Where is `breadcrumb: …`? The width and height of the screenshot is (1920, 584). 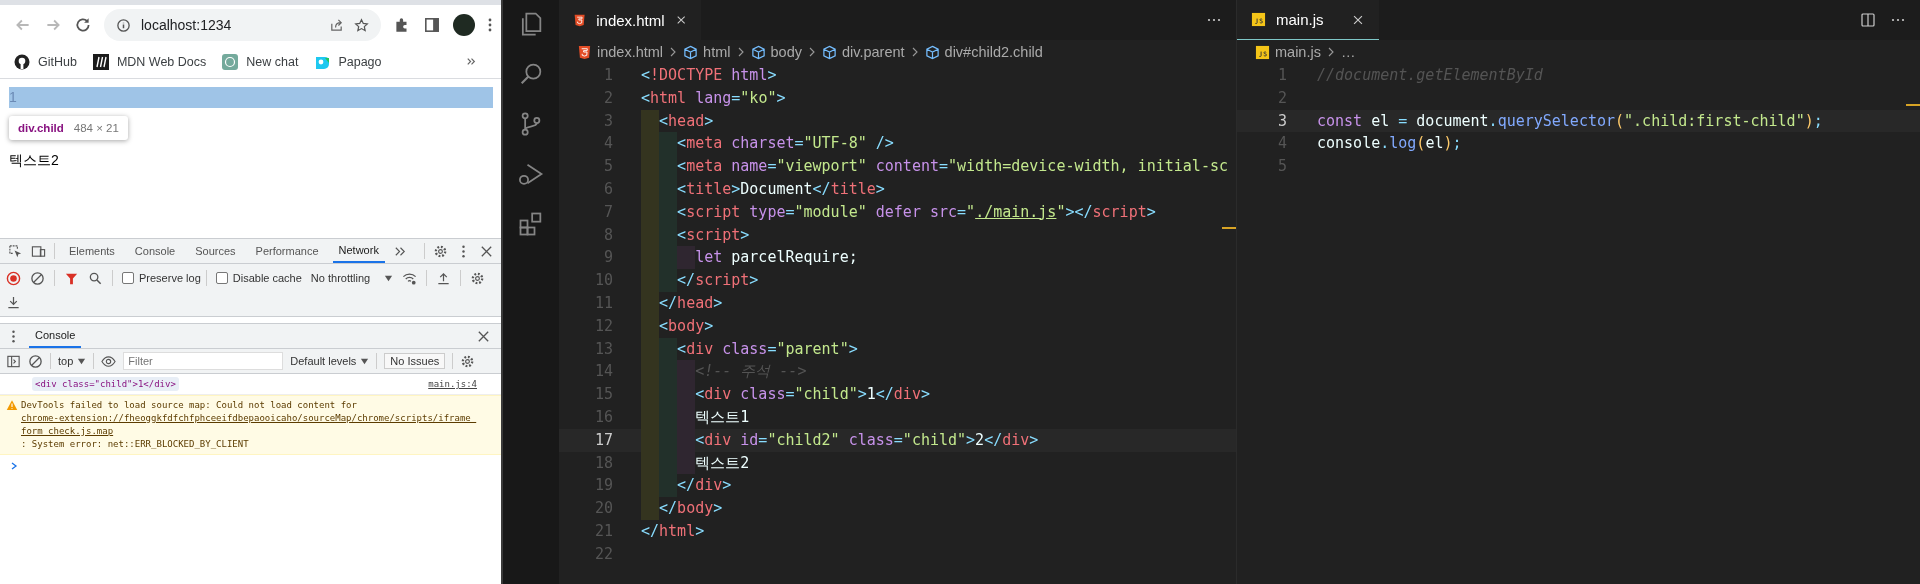
breadcrumb: … is located at coordinates (1348, 52).